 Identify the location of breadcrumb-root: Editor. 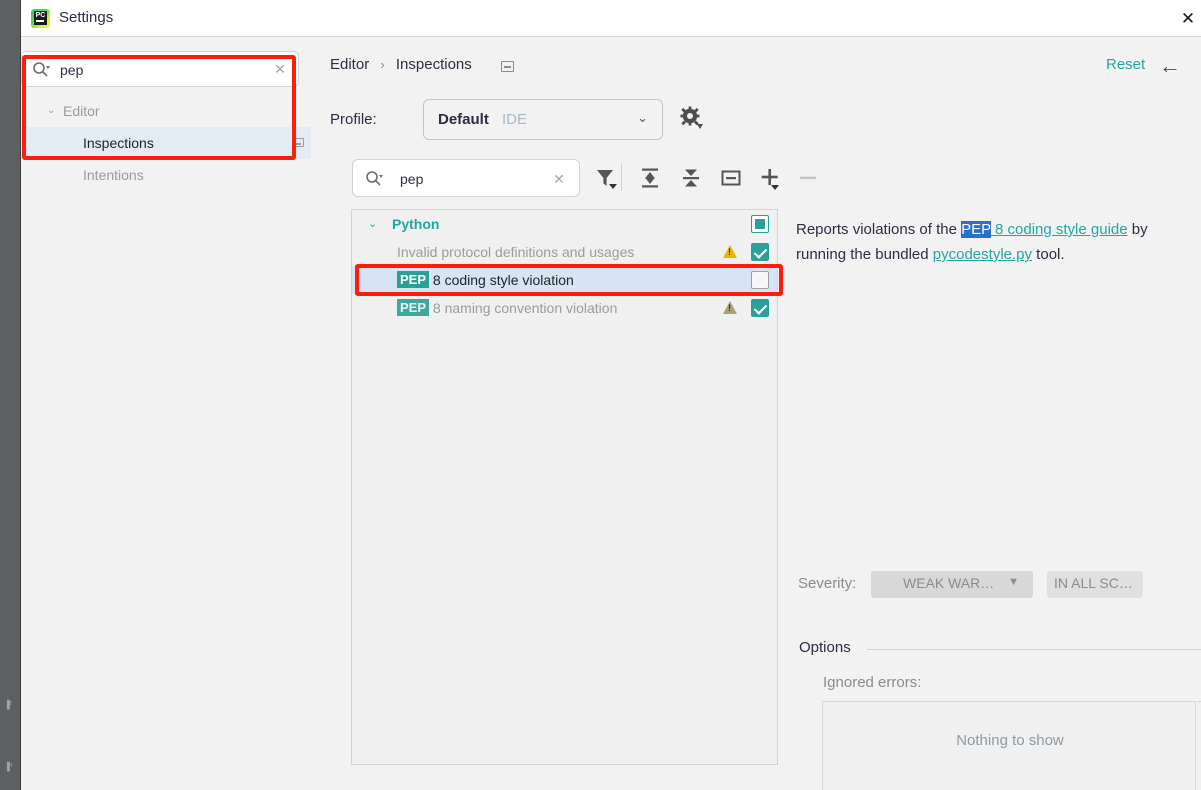
(349, 64).